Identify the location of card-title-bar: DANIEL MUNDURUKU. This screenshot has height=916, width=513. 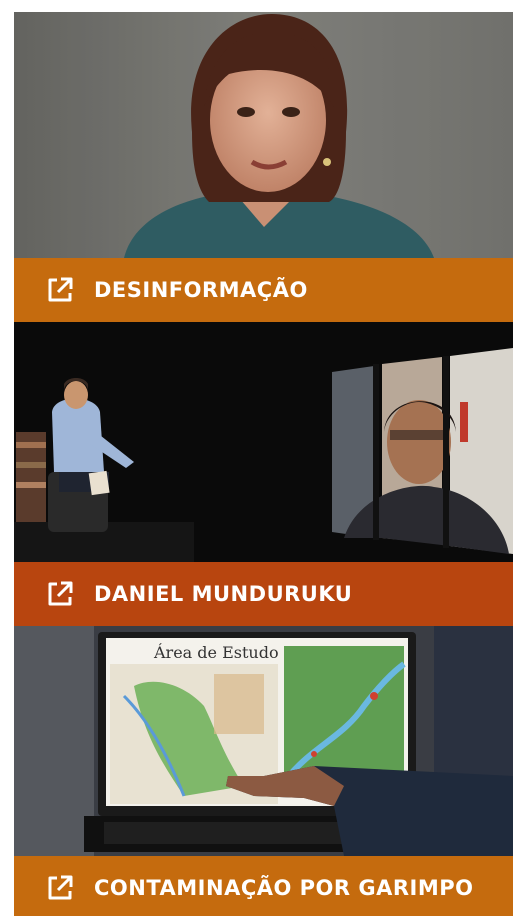
(263, 594).